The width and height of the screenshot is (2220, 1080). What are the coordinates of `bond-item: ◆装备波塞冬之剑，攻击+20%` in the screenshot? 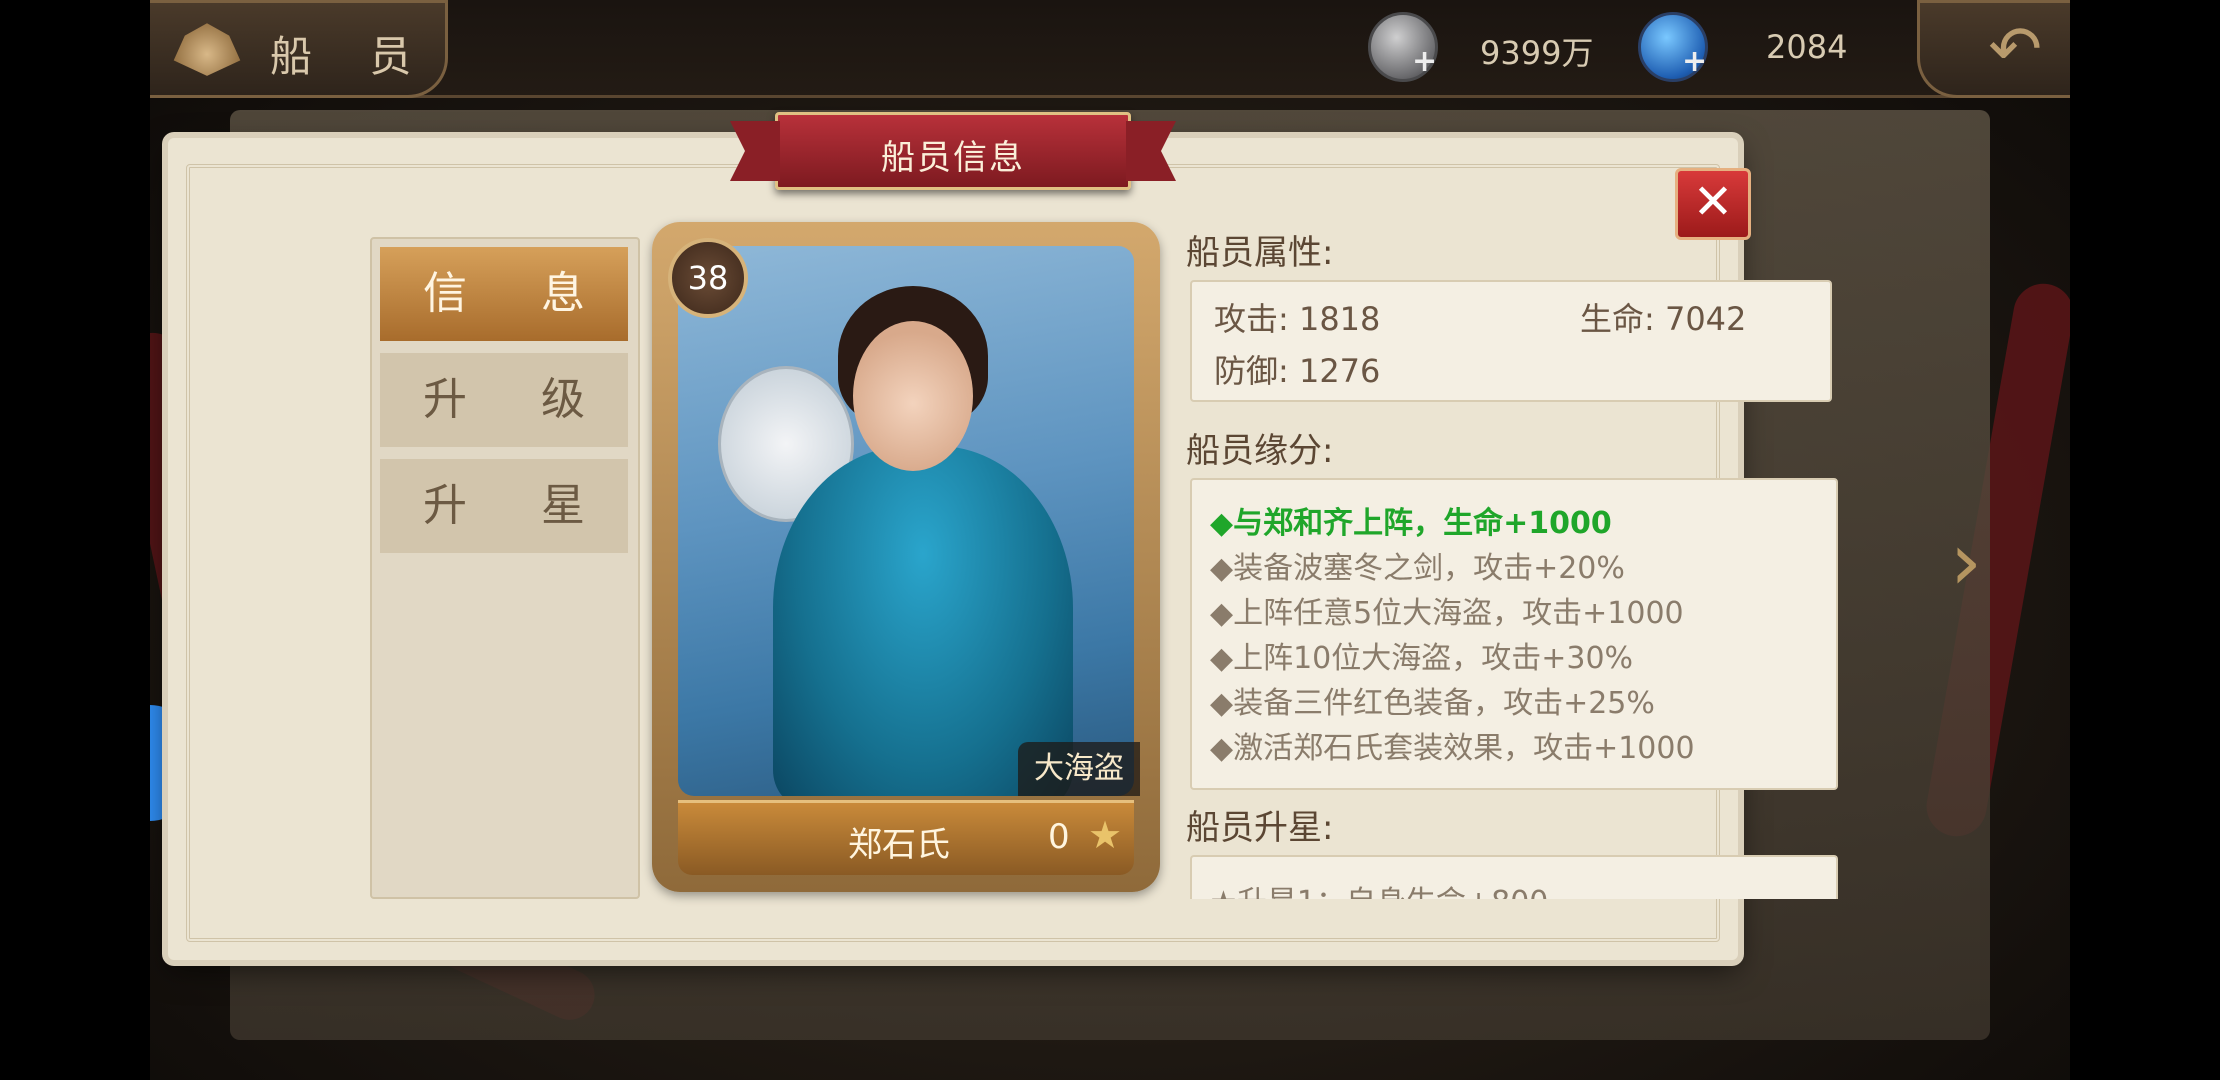 It's located at (1417, 568).